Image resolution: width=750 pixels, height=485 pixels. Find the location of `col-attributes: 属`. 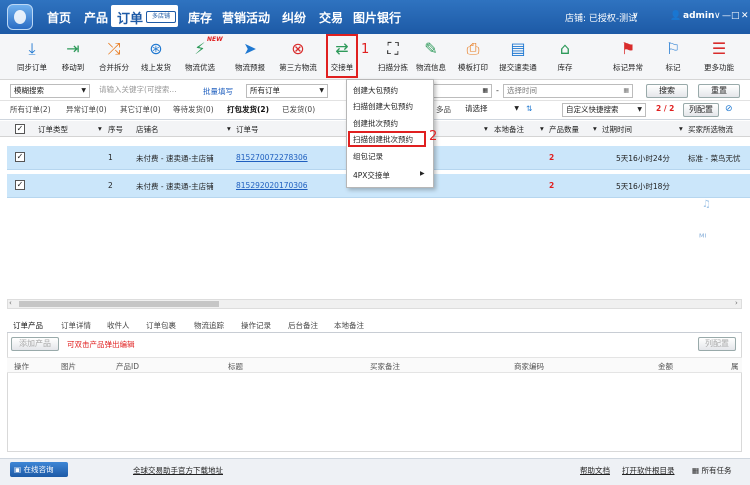

col-attributes: 属 is located at coordinates (735, 366).